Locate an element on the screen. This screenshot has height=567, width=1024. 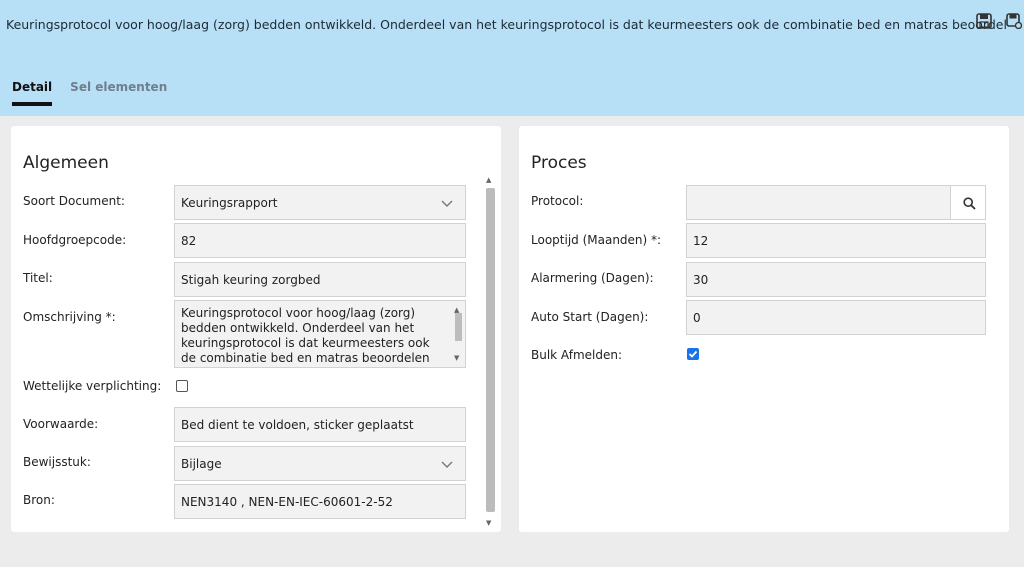
titel-label: Titel: is located at coordinates (38, 278).